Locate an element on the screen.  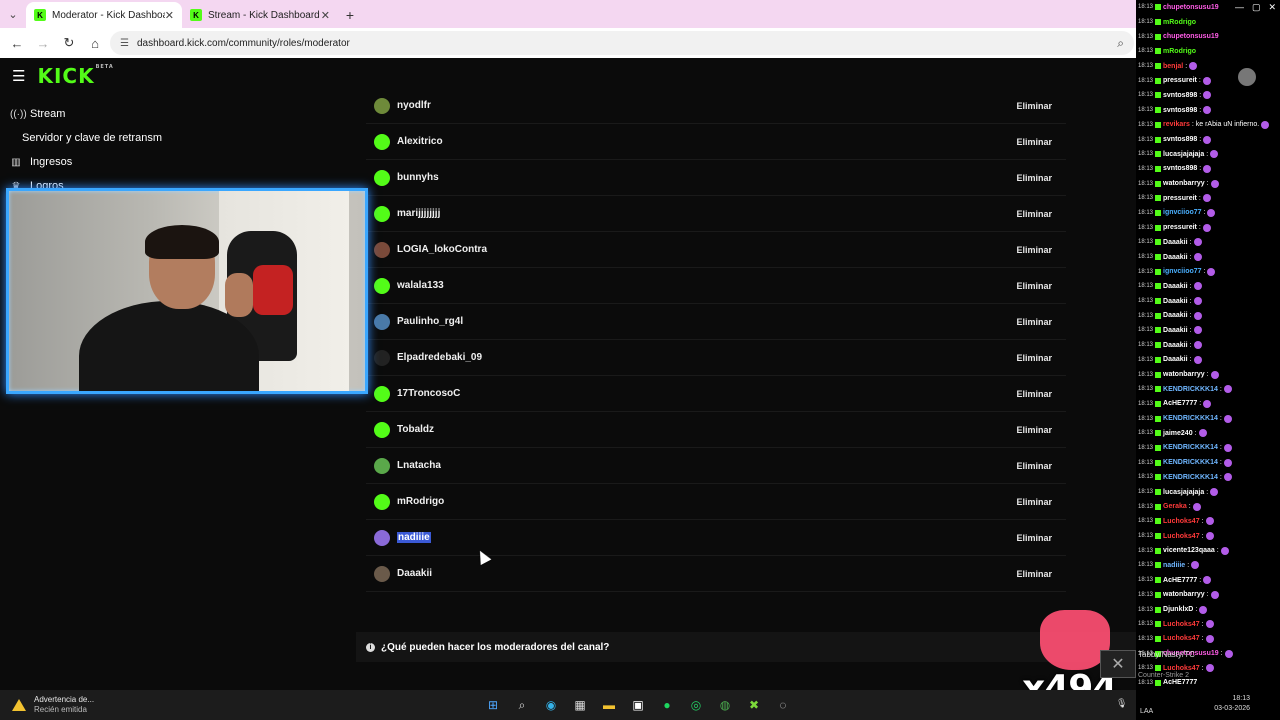
site-info-icon: ☰ is located at coordinates (124, 43).